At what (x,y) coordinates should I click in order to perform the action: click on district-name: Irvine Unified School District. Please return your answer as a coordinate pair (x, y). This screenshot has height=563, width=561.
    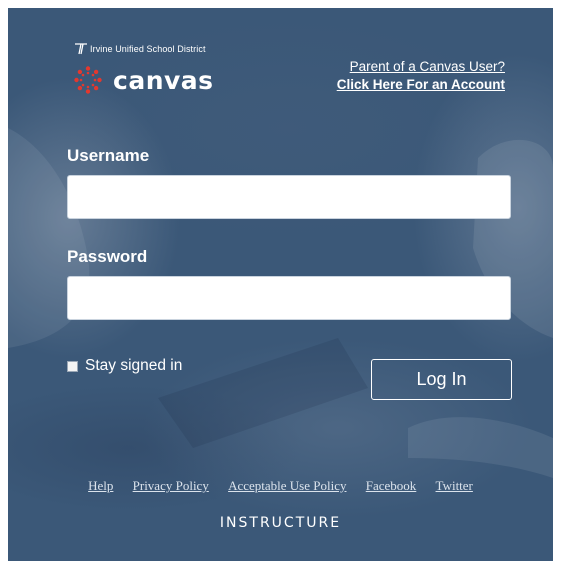
    Looking at the image, I should click on (148, 49).